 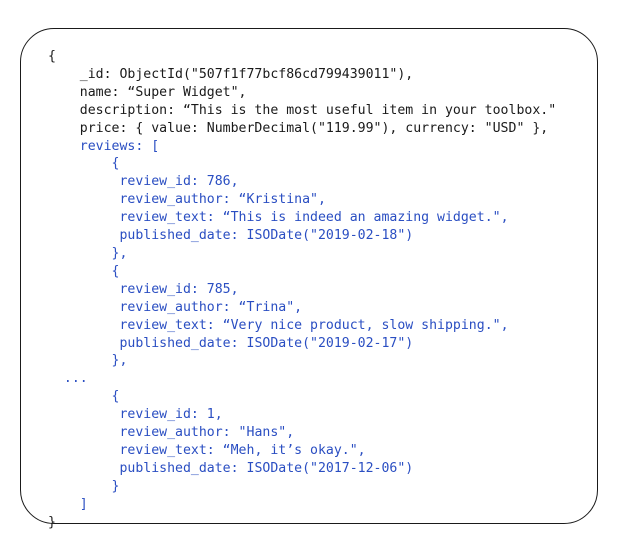 I want to click on code-line-24: published_date: ISODate("2017-12-06"), so click(x=302, y=469).